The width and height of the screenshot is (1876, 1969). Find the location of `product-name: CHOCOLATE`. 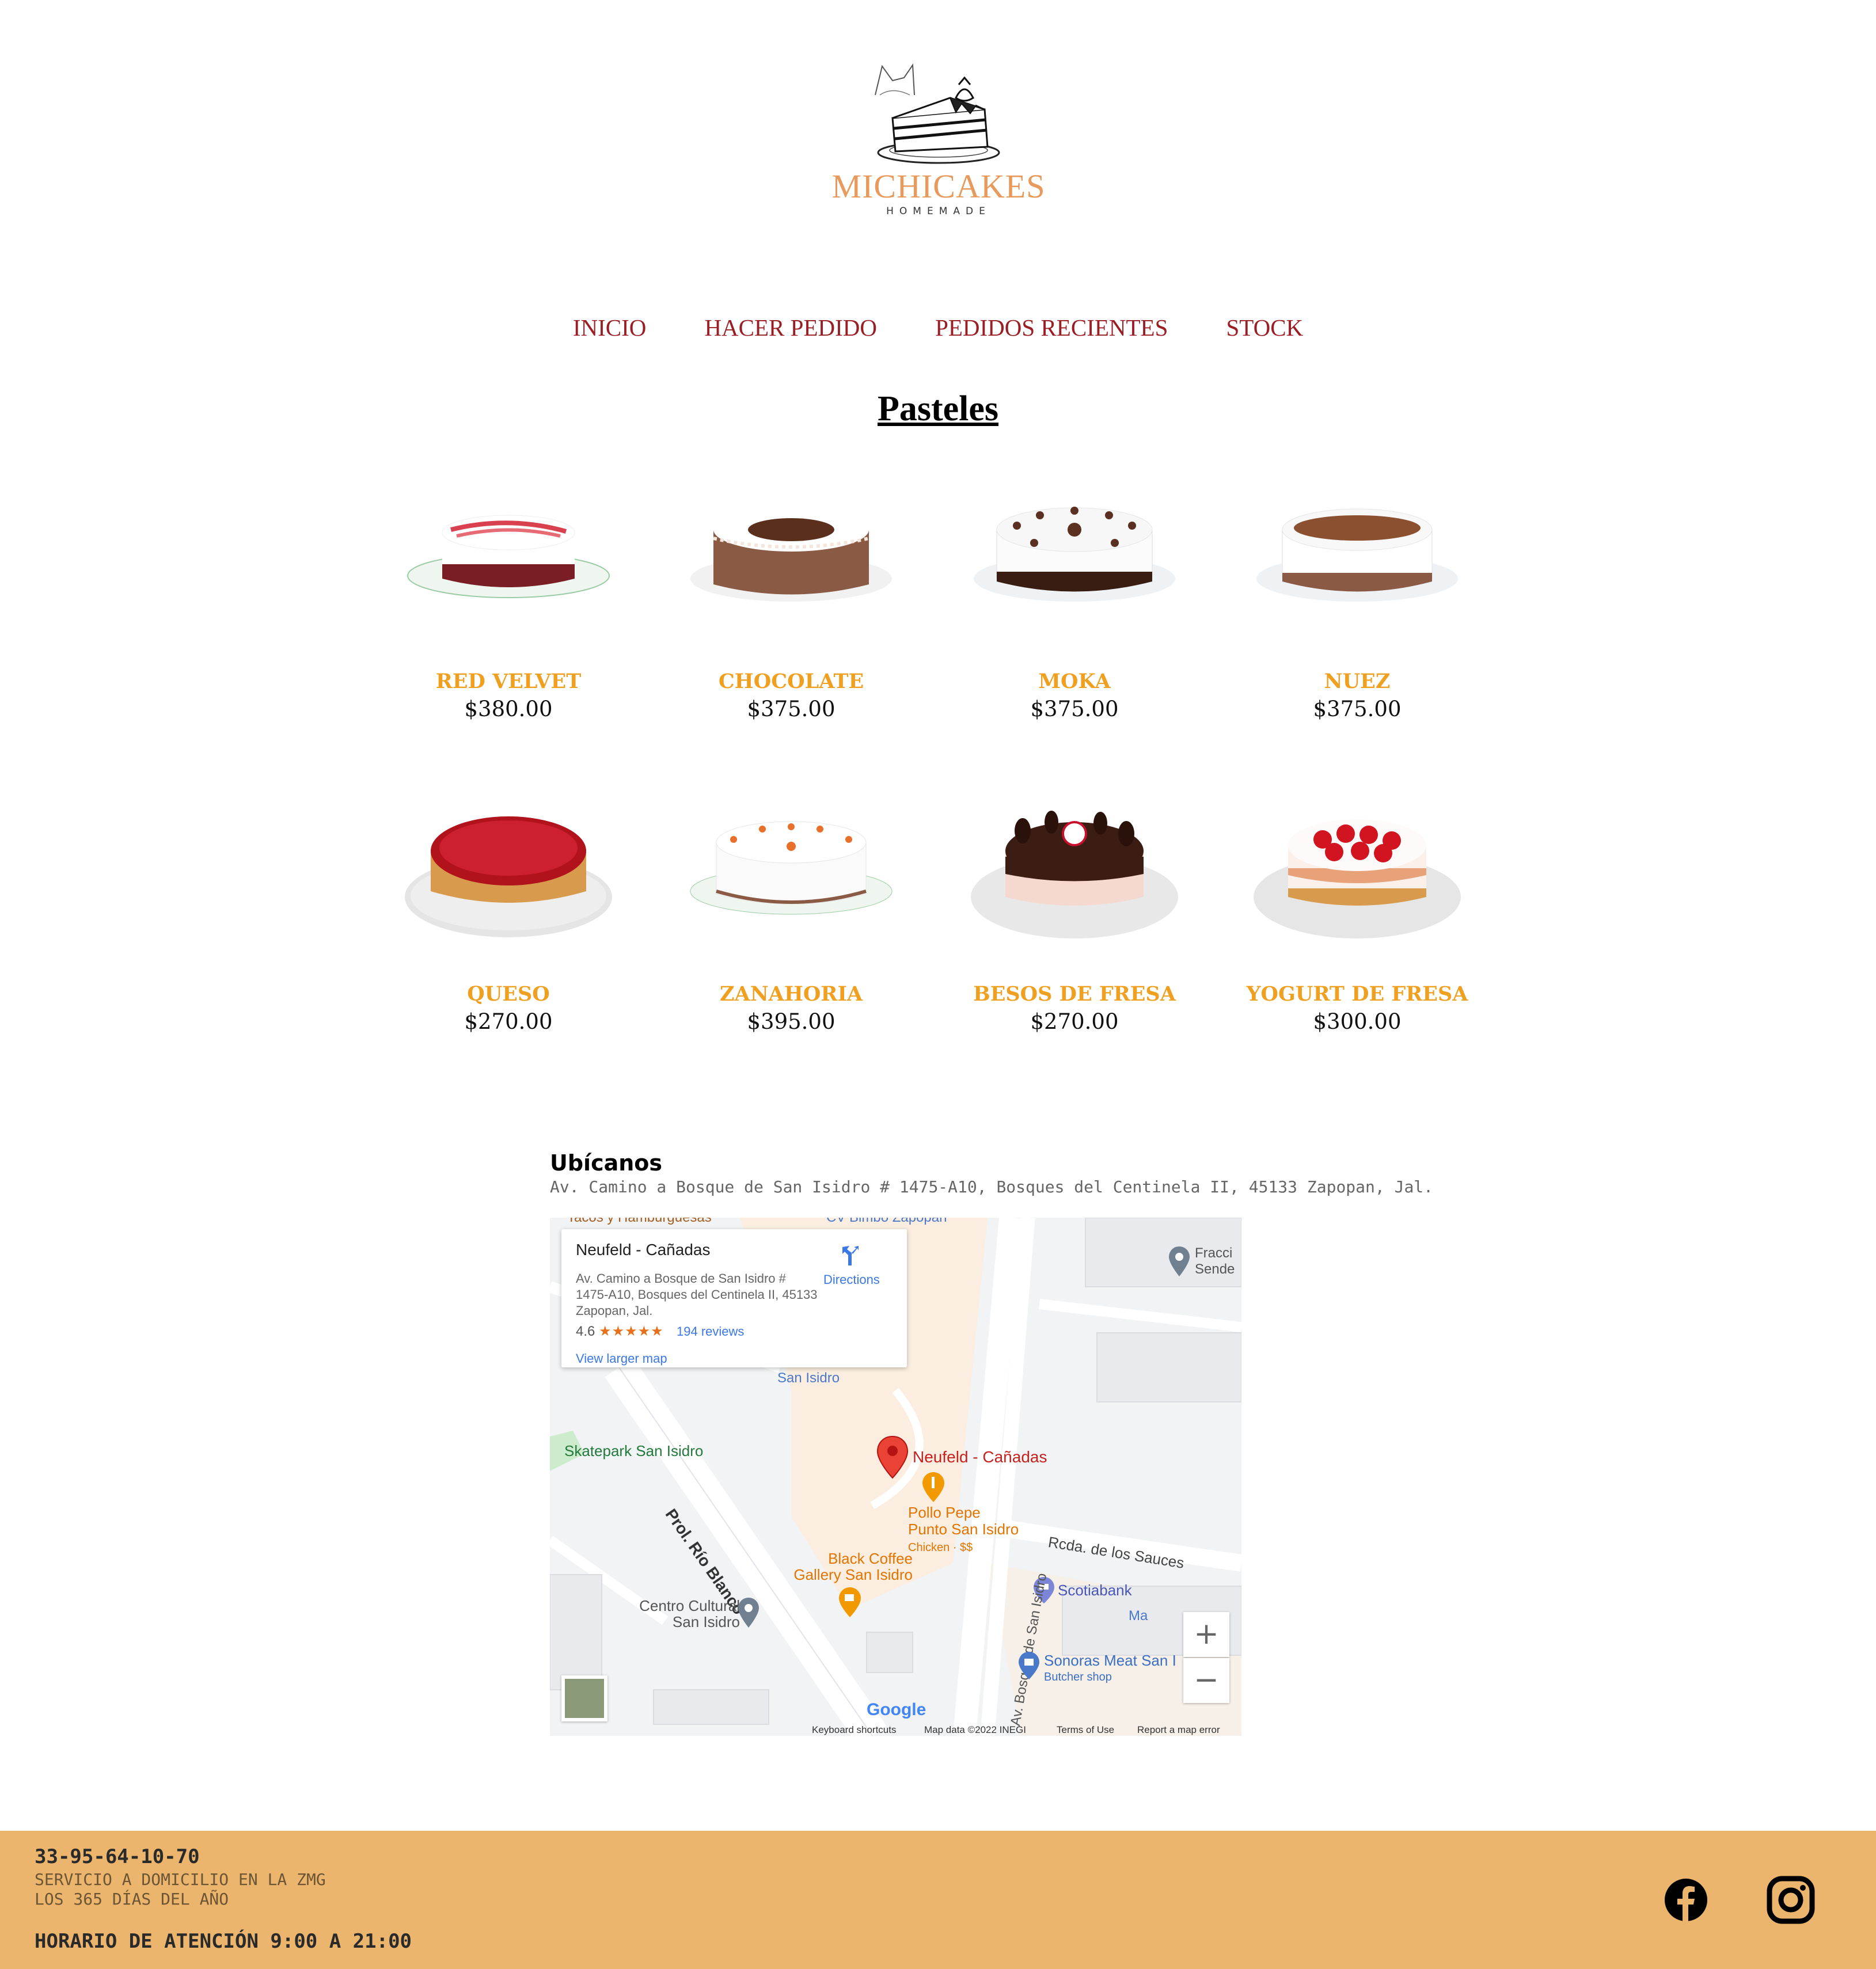

product-name: CHOCOLATE is located at coordinates (791, 681).